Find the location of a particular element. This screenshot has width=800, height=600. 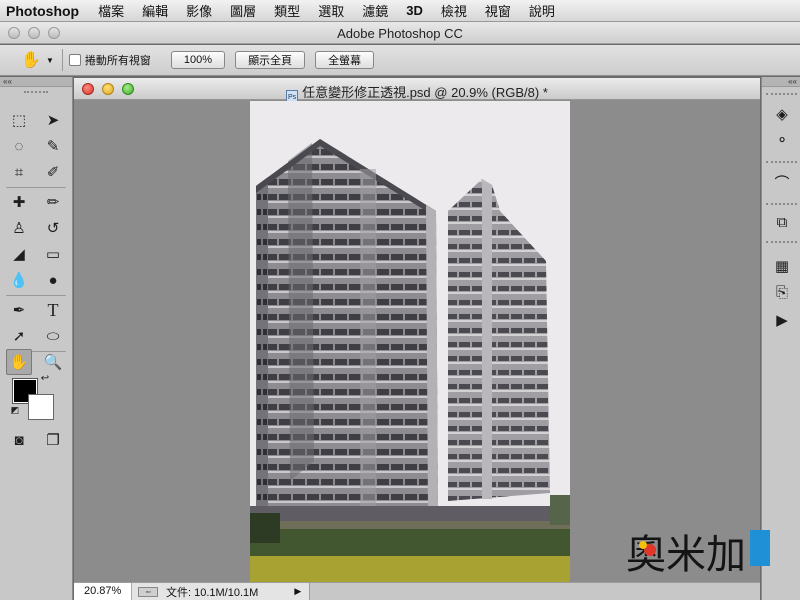

status-preview-icon: ▫▫ is located at coordinates (148, 591).